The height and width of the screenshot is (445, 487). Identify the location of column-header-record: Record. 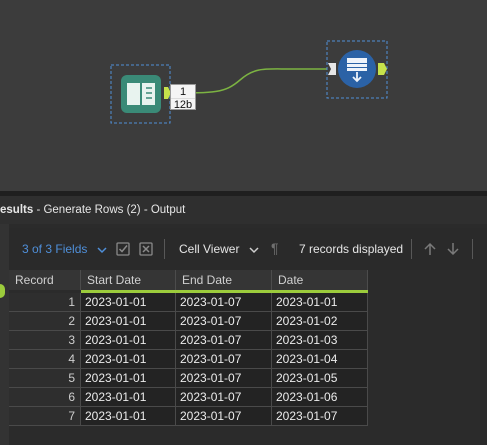
(45, 280).